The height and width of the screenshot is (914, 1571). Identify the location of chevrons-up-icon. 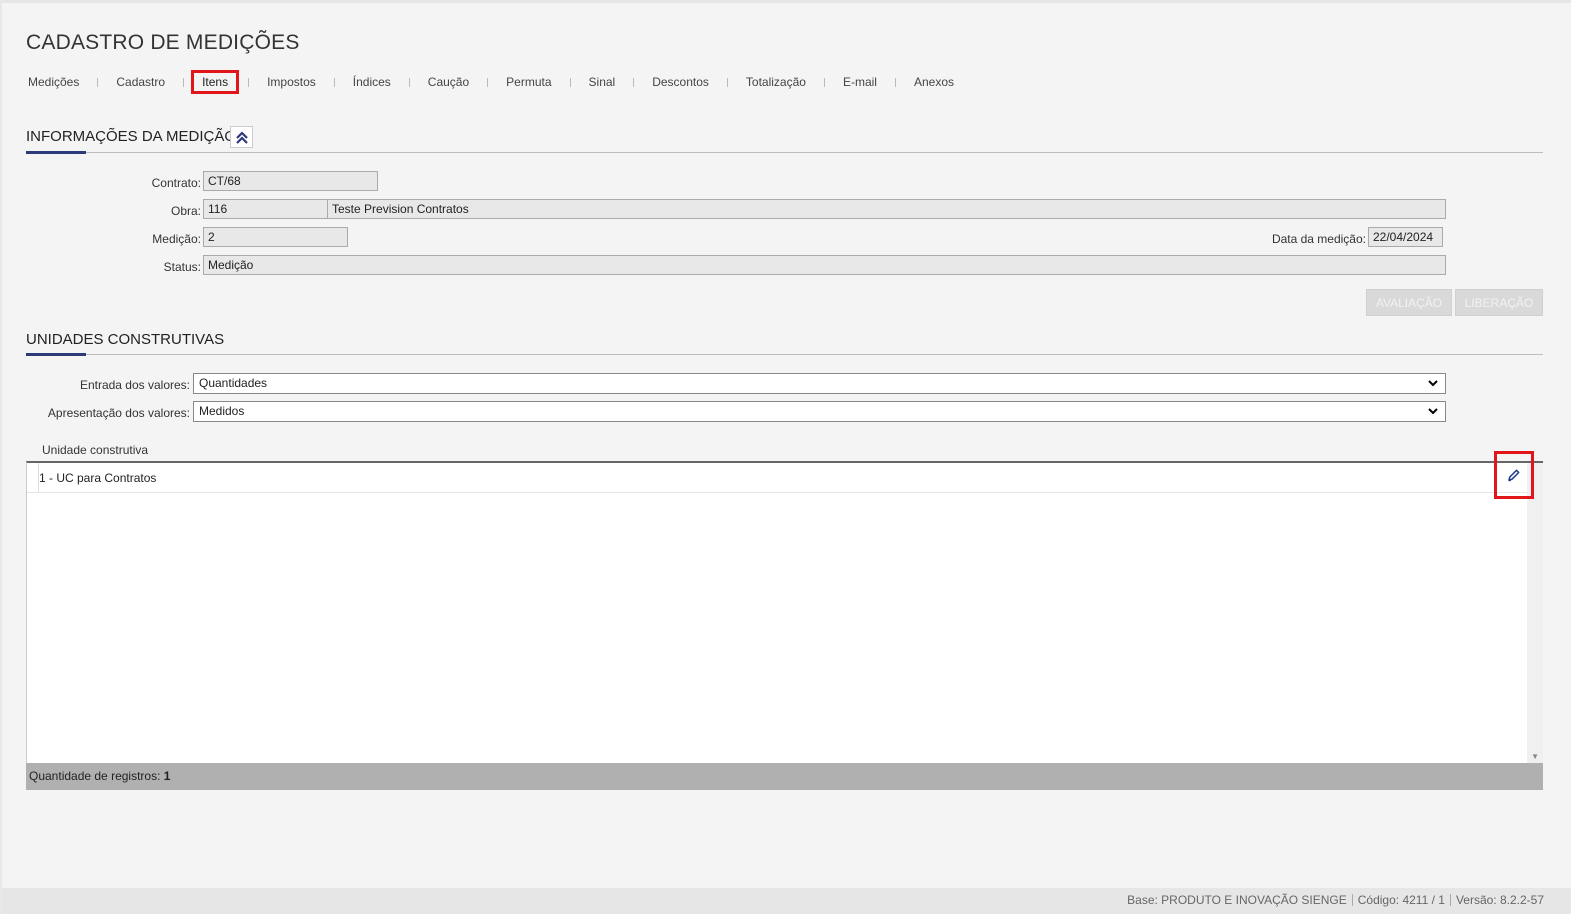
(241, 137).